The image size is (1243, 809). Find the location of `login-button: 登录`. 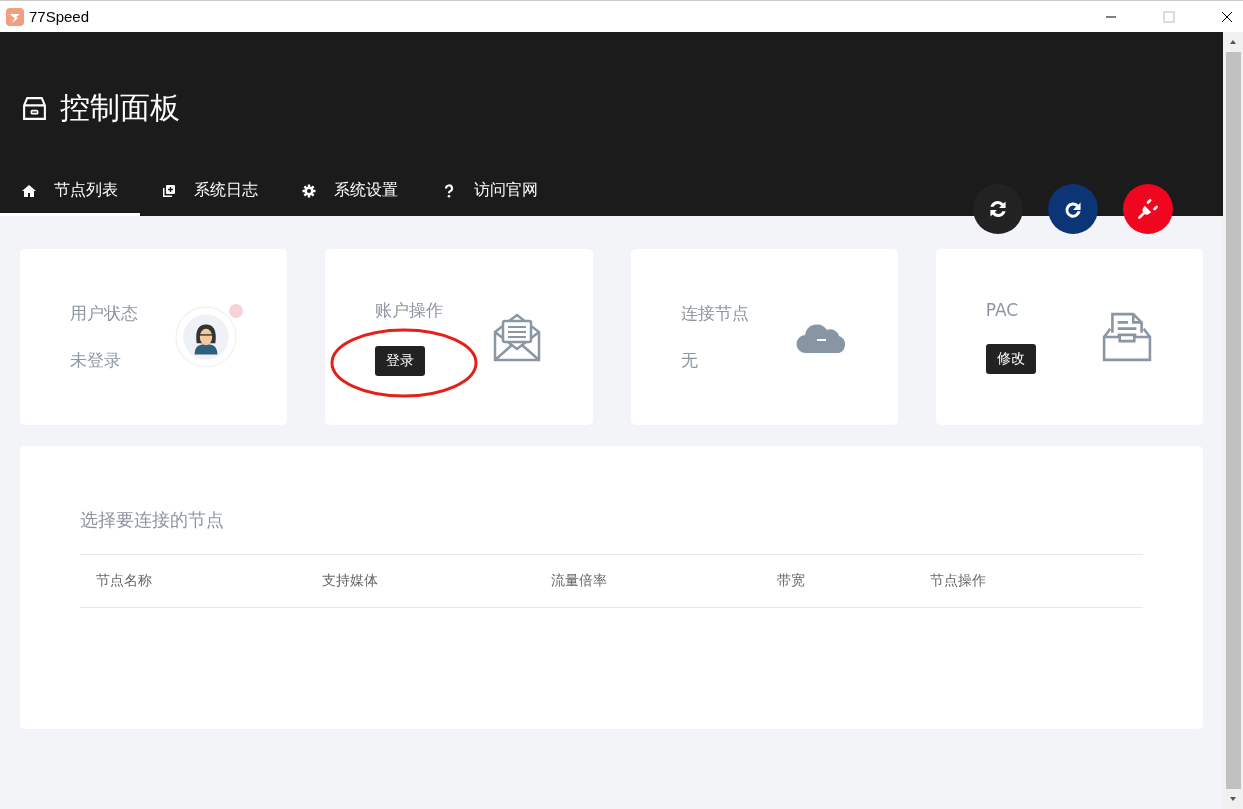

login-button: 登录 is located at coordinates (400, 360).